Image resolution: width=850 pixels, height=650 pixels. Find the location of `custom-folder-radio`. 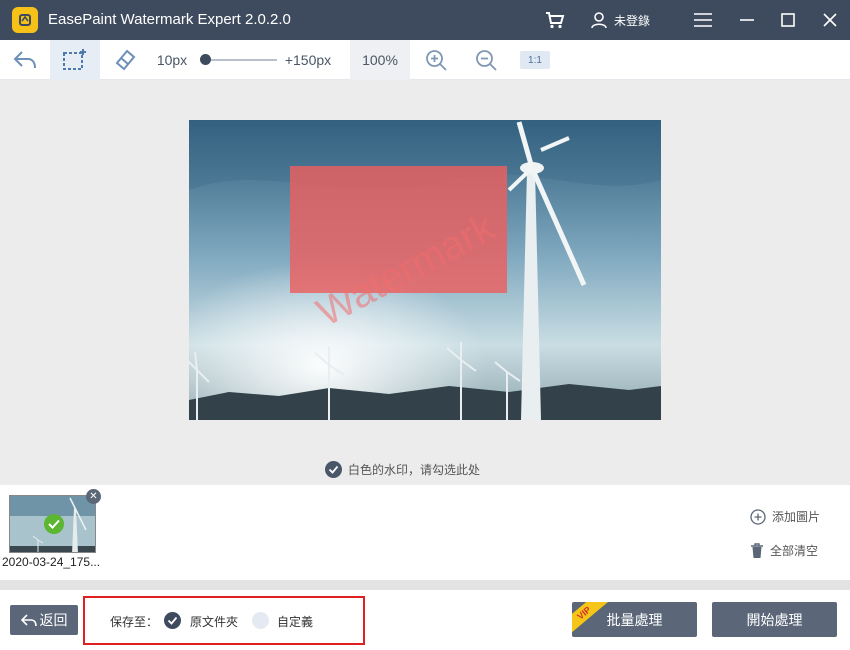

custom-folder-radio is located at coordinates (260, 620).